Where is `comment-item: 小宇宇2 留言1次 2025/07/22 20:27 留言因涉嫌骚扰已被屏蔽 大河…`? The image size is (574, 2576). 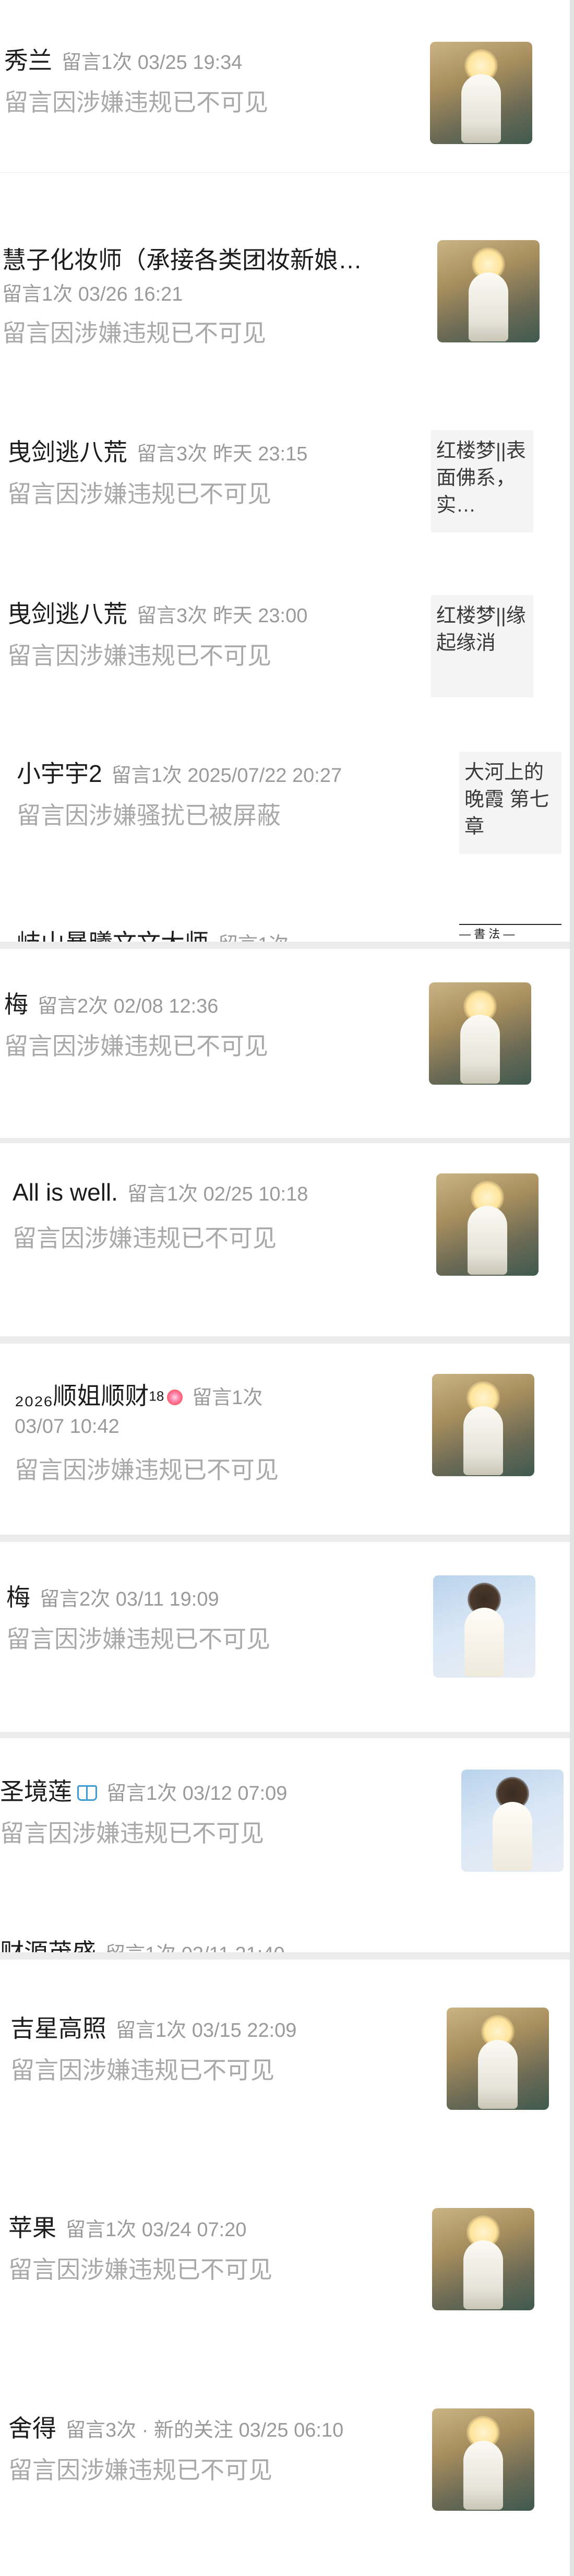
comment-item: 小宇宇2 留言1次 2025/07/22 20:27 留言因涉嫌骚扰已被屏蔽 大河… is located at coordinates (285, 809).